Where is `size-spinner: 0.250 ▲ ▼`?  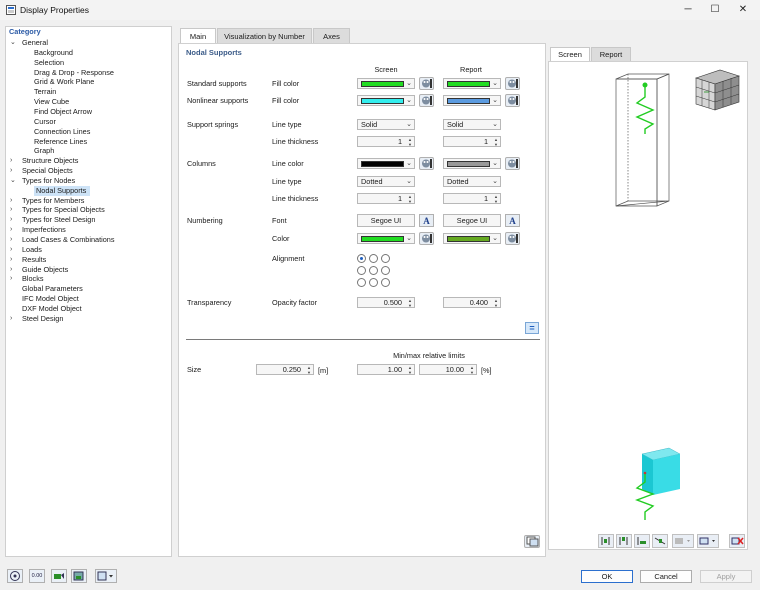
size-spinner: 0.250 ▲ ▼ is located at coordinates (285, 369).